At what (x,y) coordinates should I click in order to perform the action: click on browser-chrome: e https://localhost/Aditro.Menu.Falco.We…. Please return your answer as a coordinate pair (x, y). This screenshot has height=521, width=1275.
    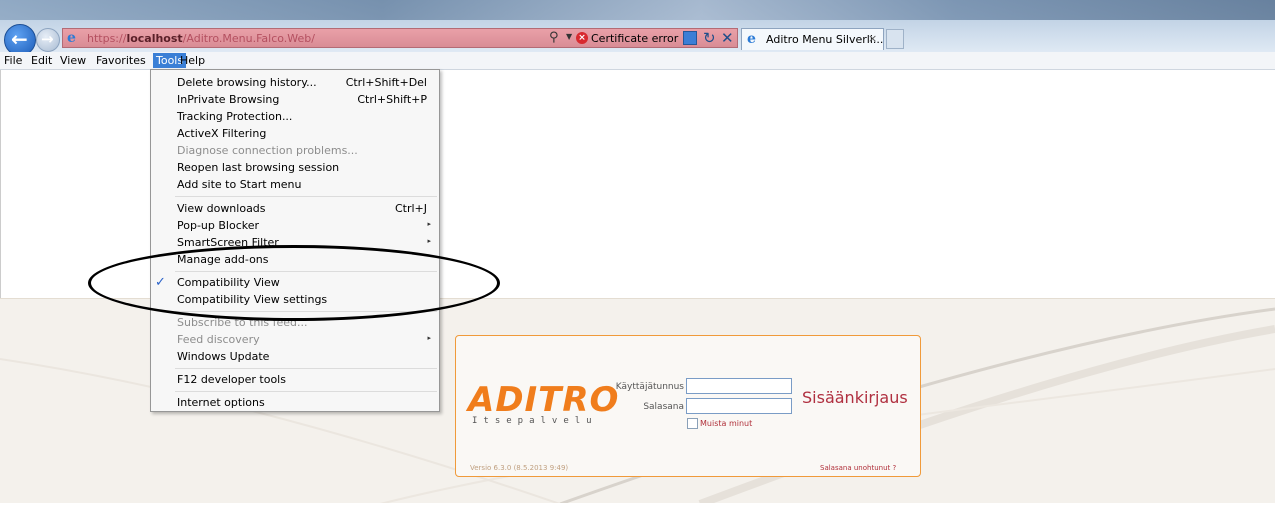
    Looking at the image, I should click on (637, 28).